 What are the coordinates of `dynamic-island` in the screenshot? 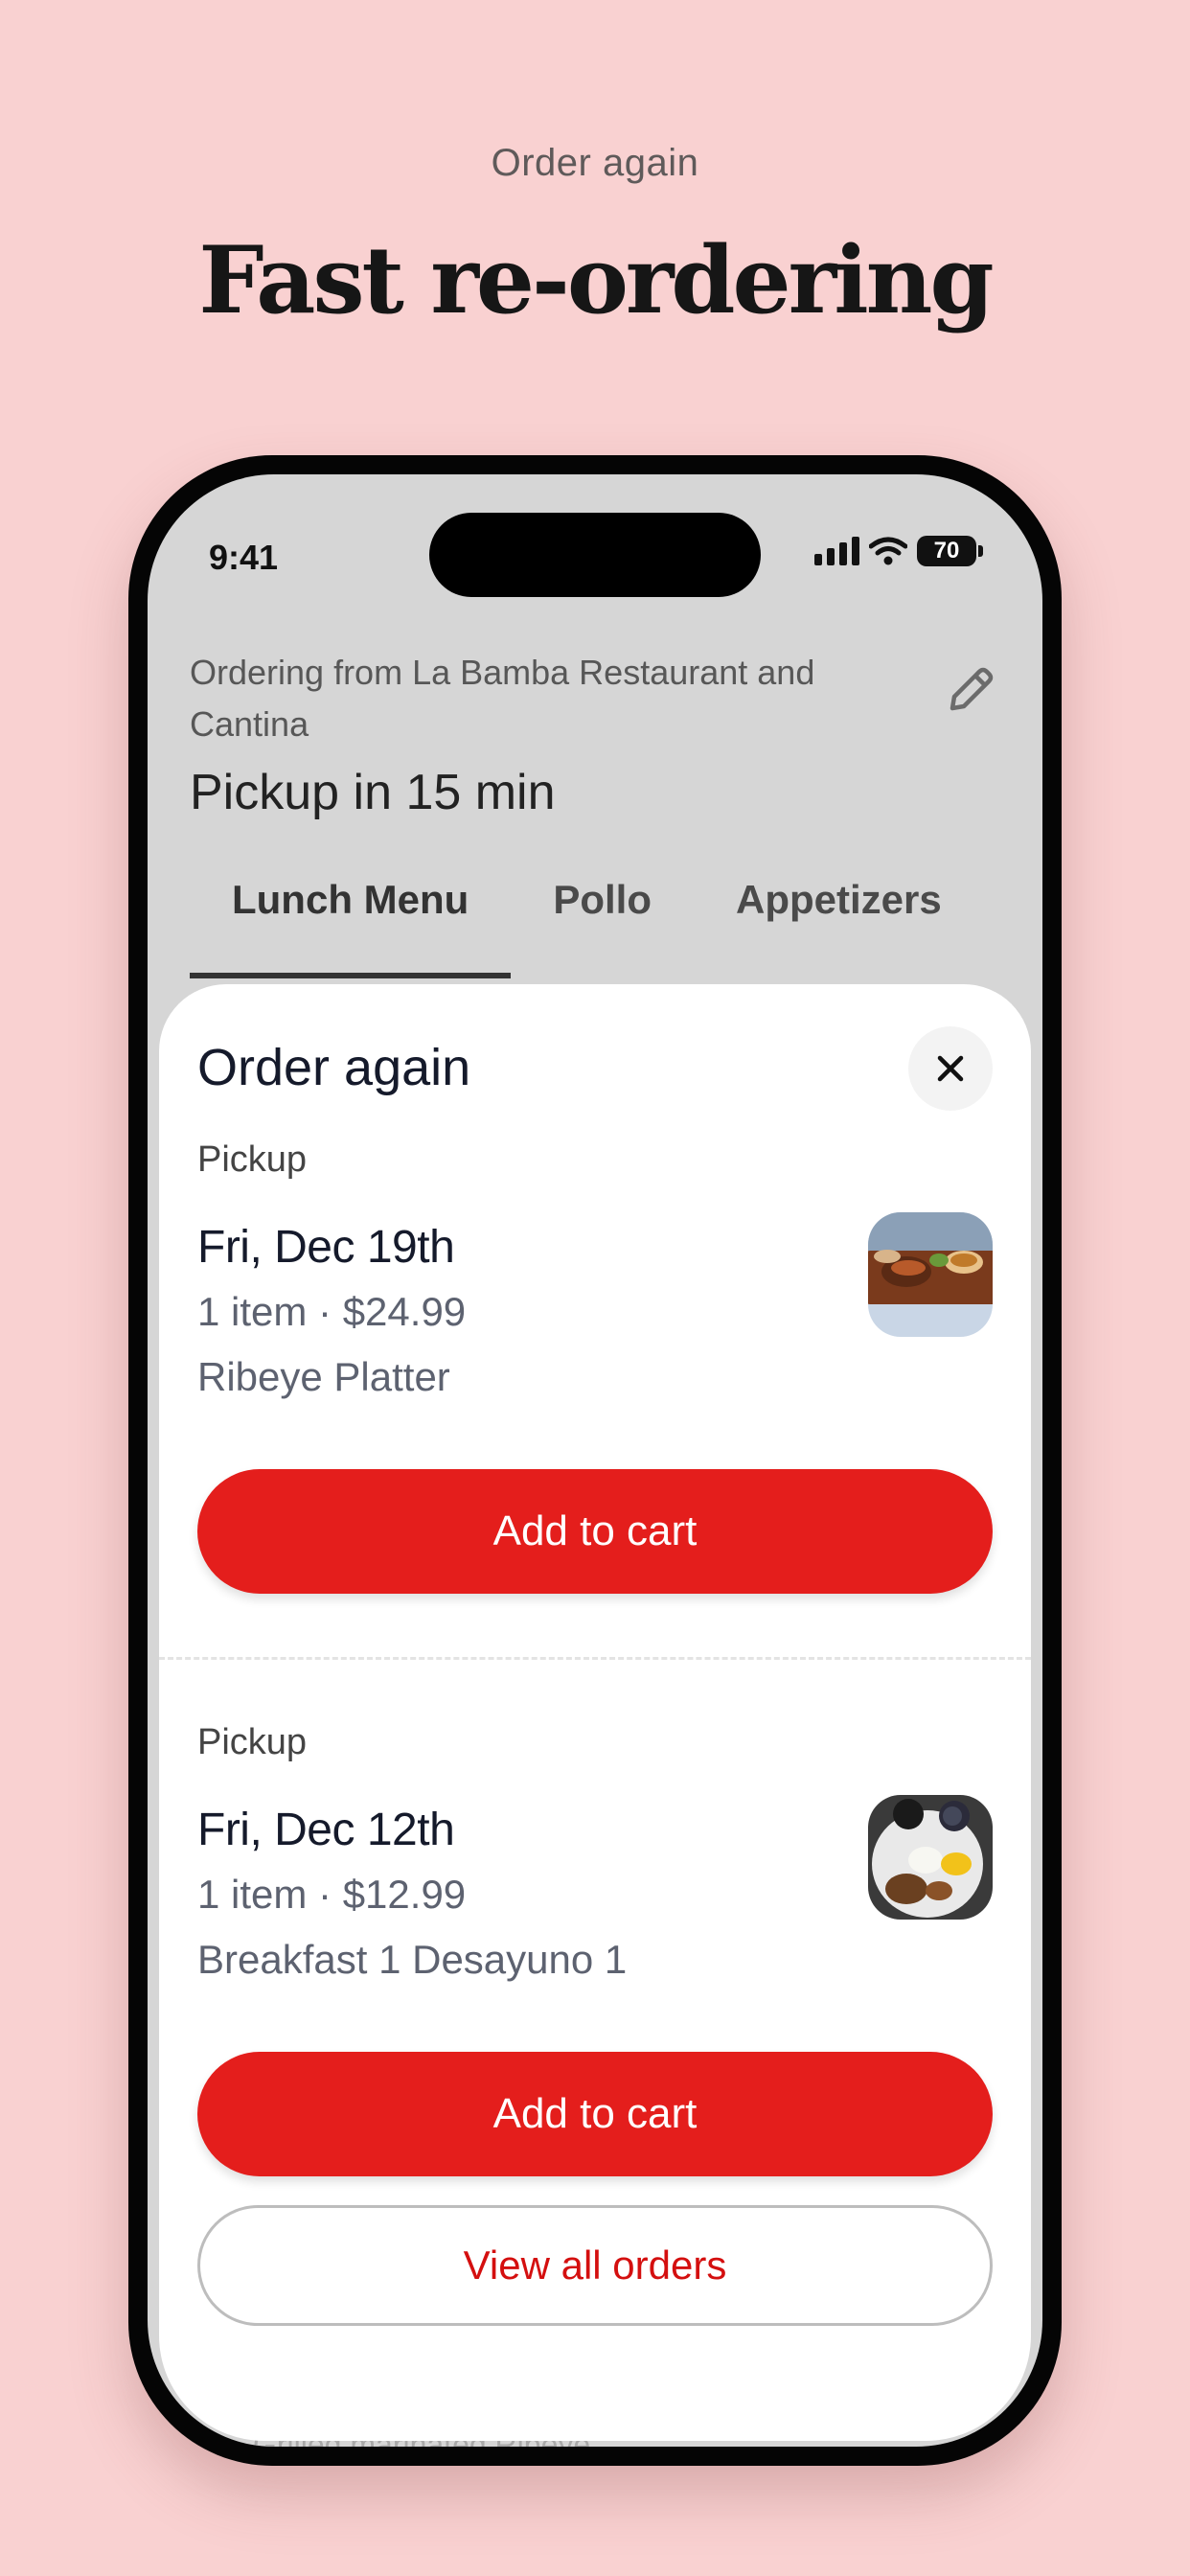 It's located at (595, 555).